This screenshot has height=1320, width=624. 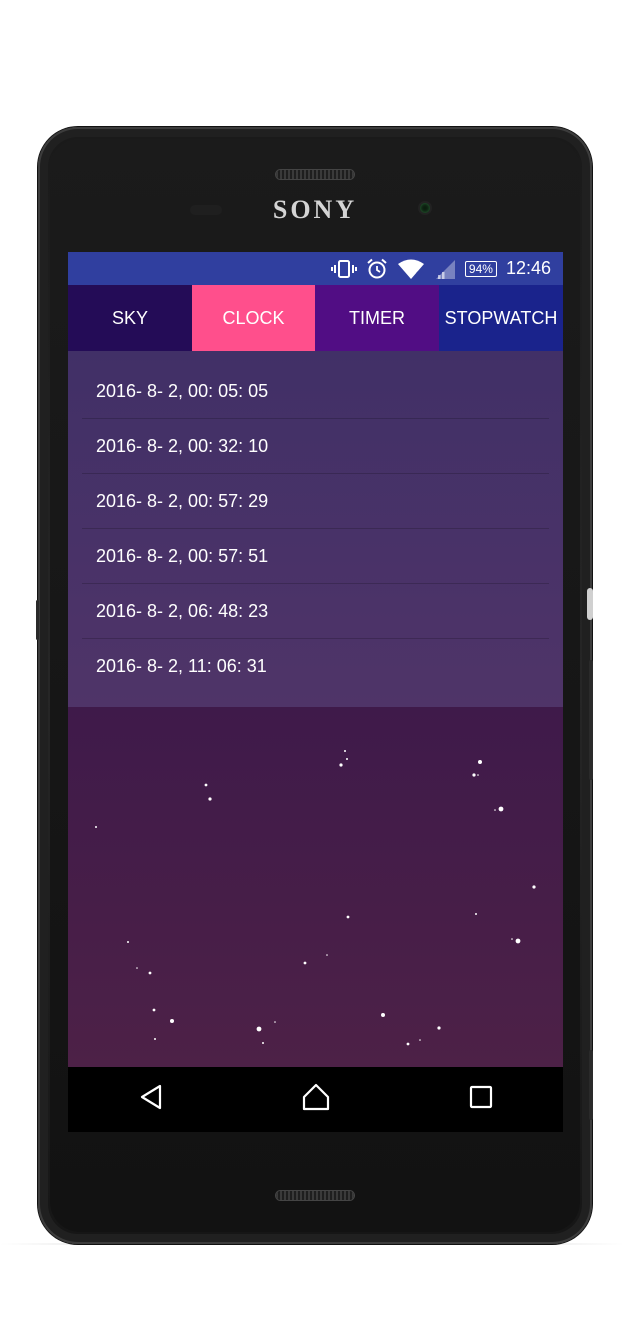 I want to click on volume-button, so click(x=591, y=720).